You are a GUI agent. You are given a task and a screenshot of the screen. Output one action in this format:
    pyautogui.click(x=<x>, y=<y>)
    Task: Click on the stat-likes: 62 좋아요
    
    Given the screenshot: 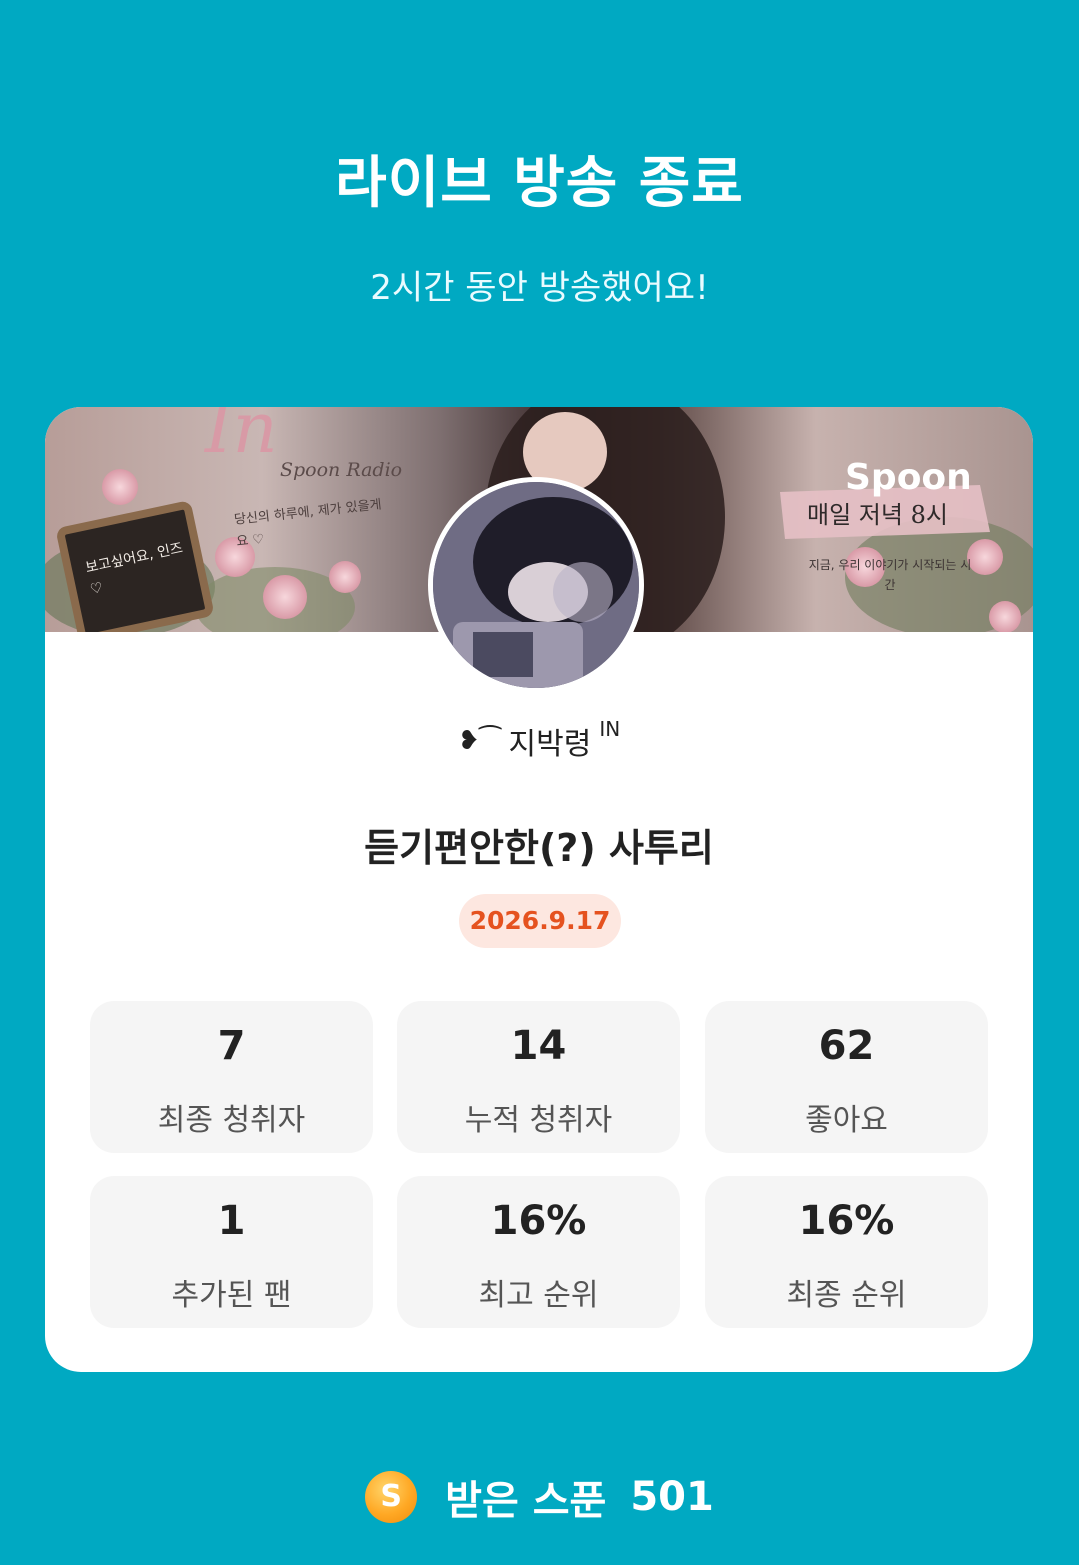 What is the action you would take?
    pyautogui.click(x=846, y=1077)
    